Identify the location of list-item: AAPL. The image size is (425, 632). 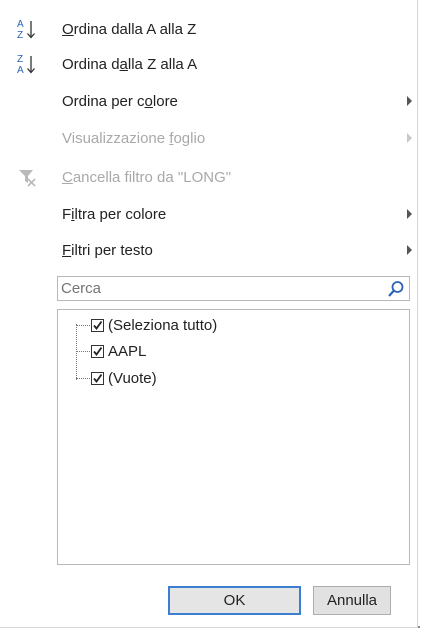
(111, 351).